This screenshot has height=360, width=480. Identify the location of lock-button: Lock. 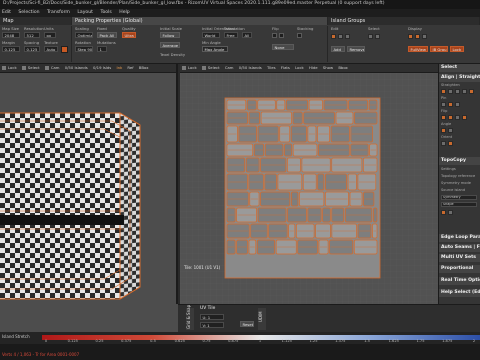
(457, 49).